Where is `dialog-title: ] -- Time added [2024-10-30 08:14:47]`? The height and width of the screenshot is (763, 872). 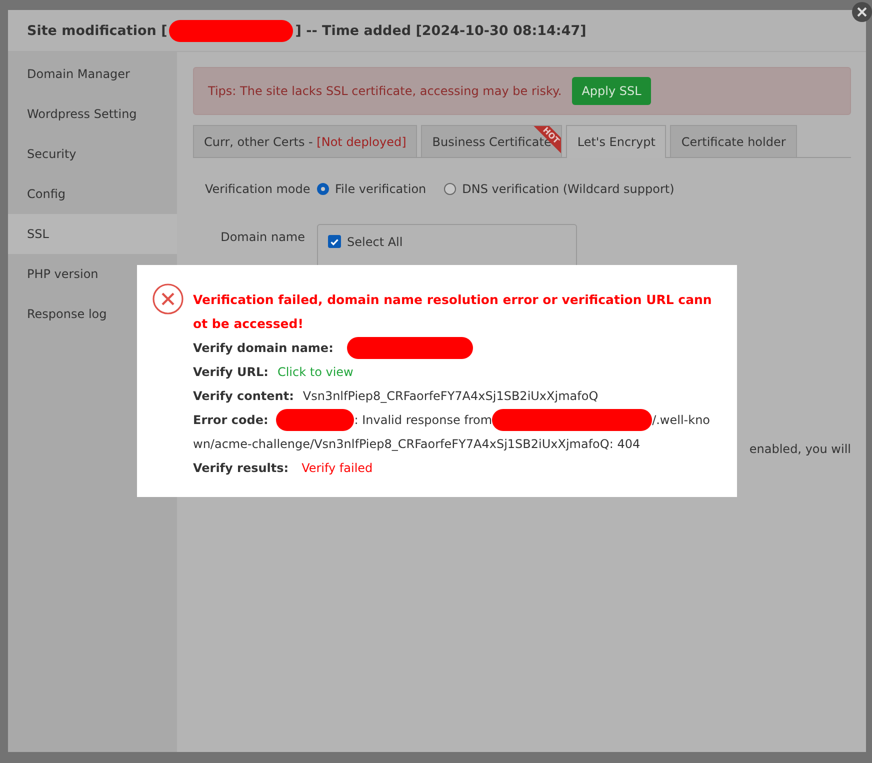 dialog-title: ] -- Time added [2024-10-30 08:14:47] is located at coordinates (440, 30).